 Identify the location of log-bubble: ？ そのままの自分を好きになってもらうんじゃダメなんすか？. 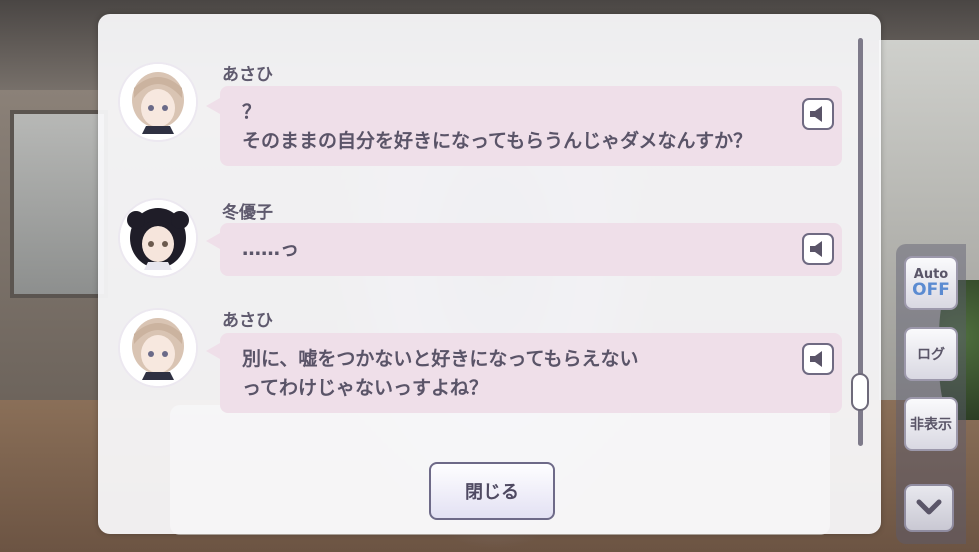
(524, 126).